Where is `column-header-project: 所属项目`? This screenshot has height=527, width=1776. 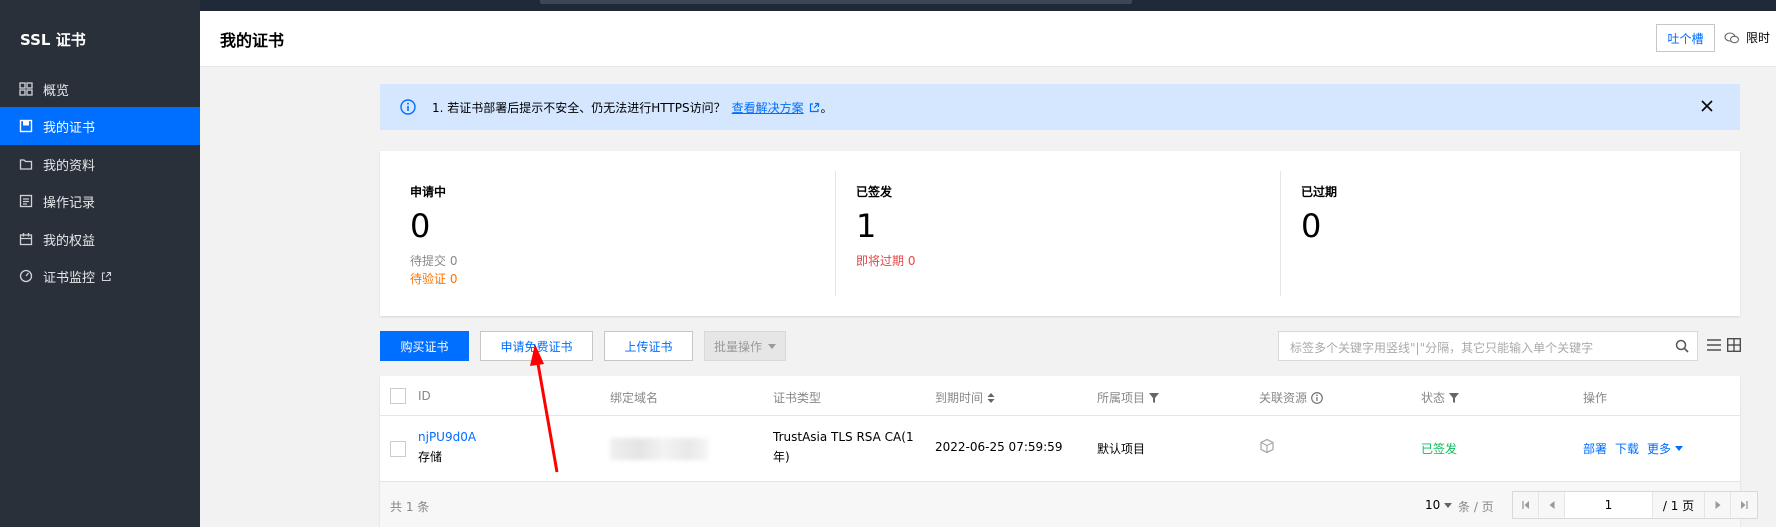 column-header-project: 所属项目 is located at coordinates (1128, 397).